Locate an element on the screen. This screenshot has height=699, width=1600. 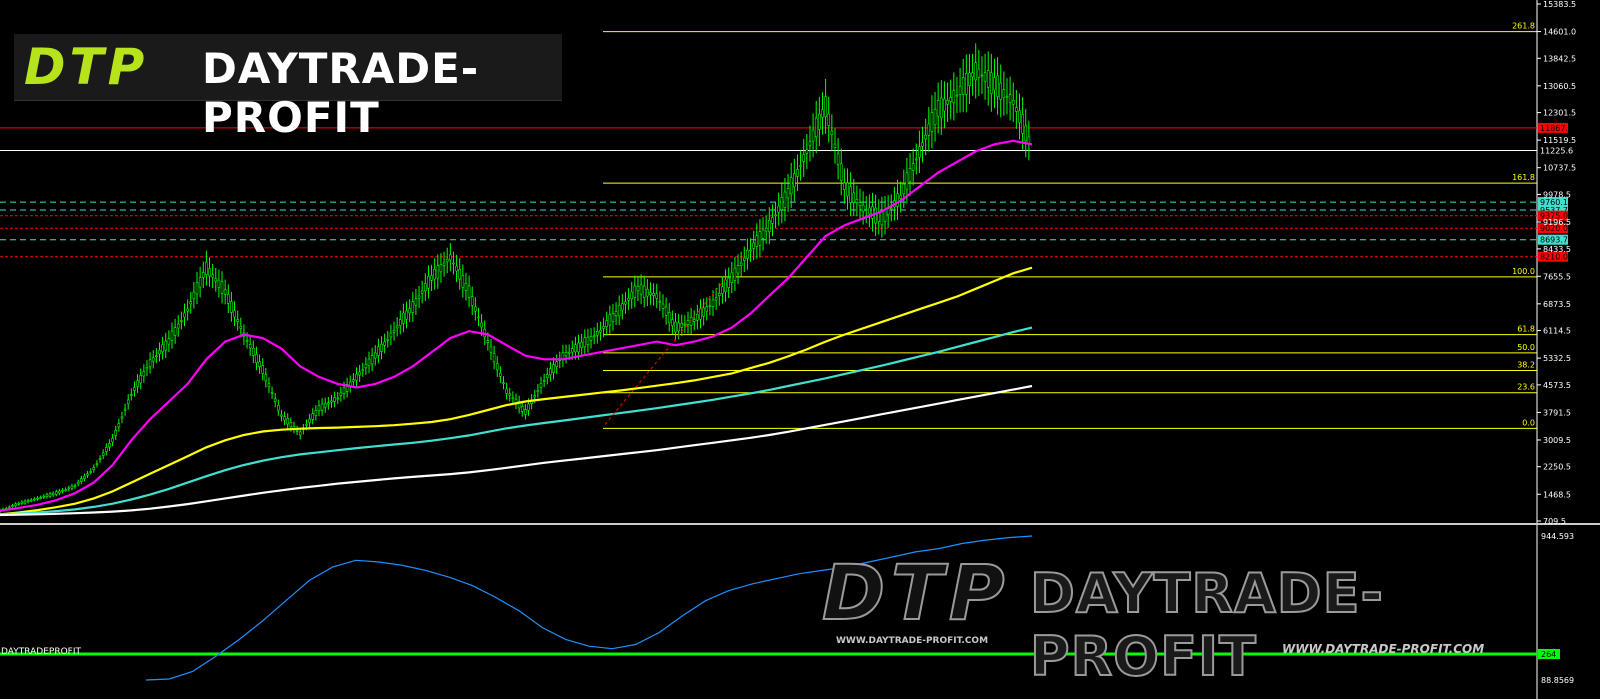
y-tick-label: 15383.5 is located at coordinates (1559, 4).